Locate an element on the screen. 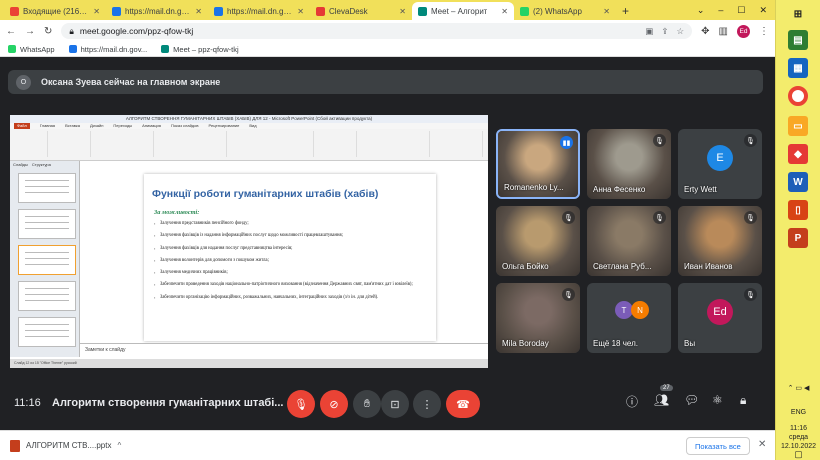  file-explorer-icon: ▭ is located at coordinates (798, 126).